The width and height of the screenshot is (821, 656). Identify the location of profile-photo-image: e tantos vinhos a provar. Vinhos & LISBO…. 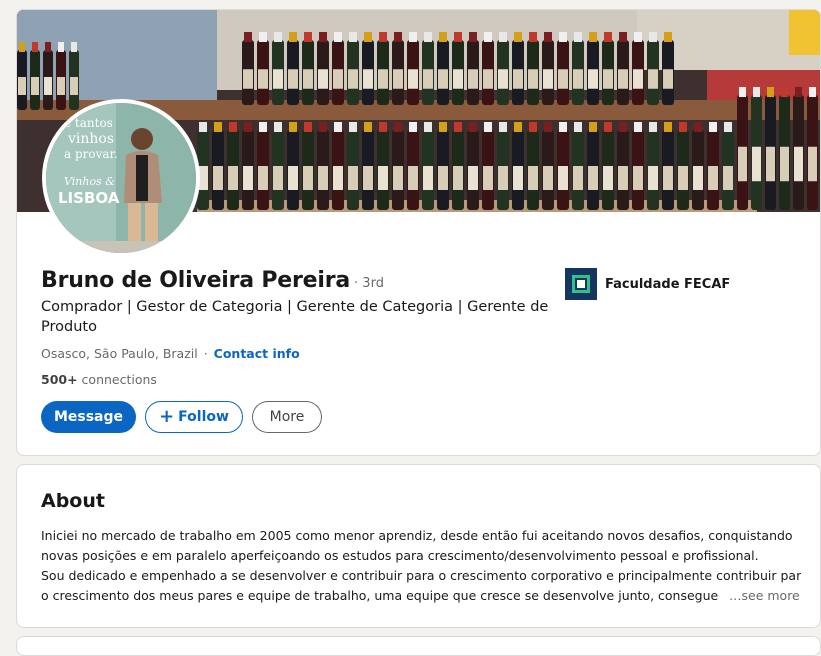
(121, 178).